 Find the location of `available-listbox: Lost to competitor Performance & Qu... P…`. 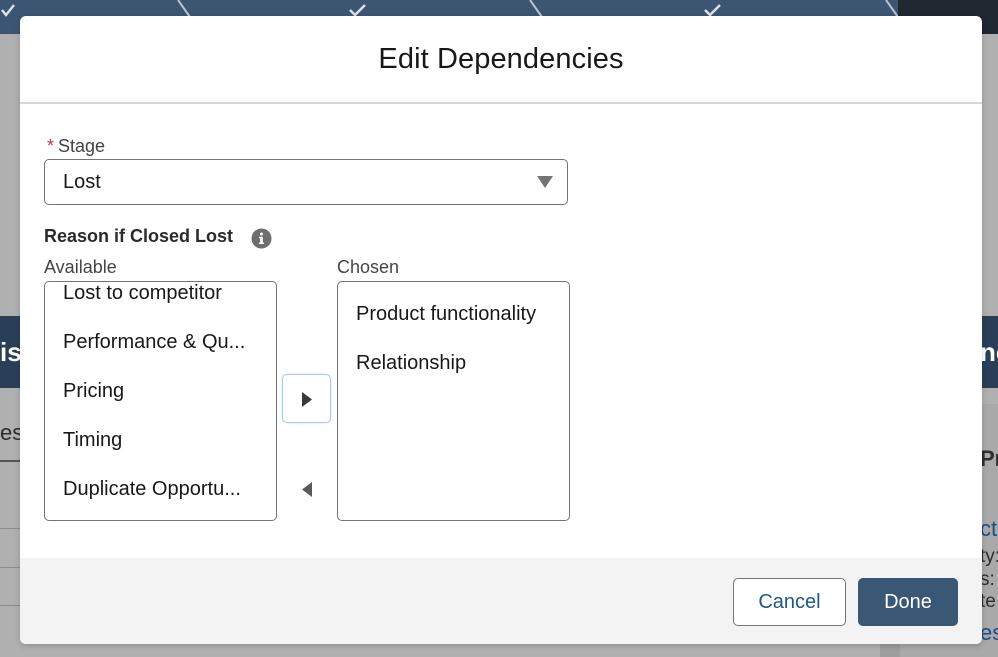

available-listbox: Lost to competitor Performance & Qu... P… is located at coordinates (160, 401).